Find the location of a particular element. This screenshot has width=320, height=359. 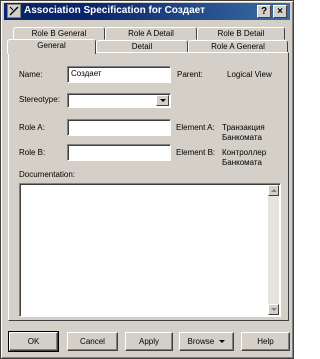

browse-label: Browse is located at coordinates (201, 341).